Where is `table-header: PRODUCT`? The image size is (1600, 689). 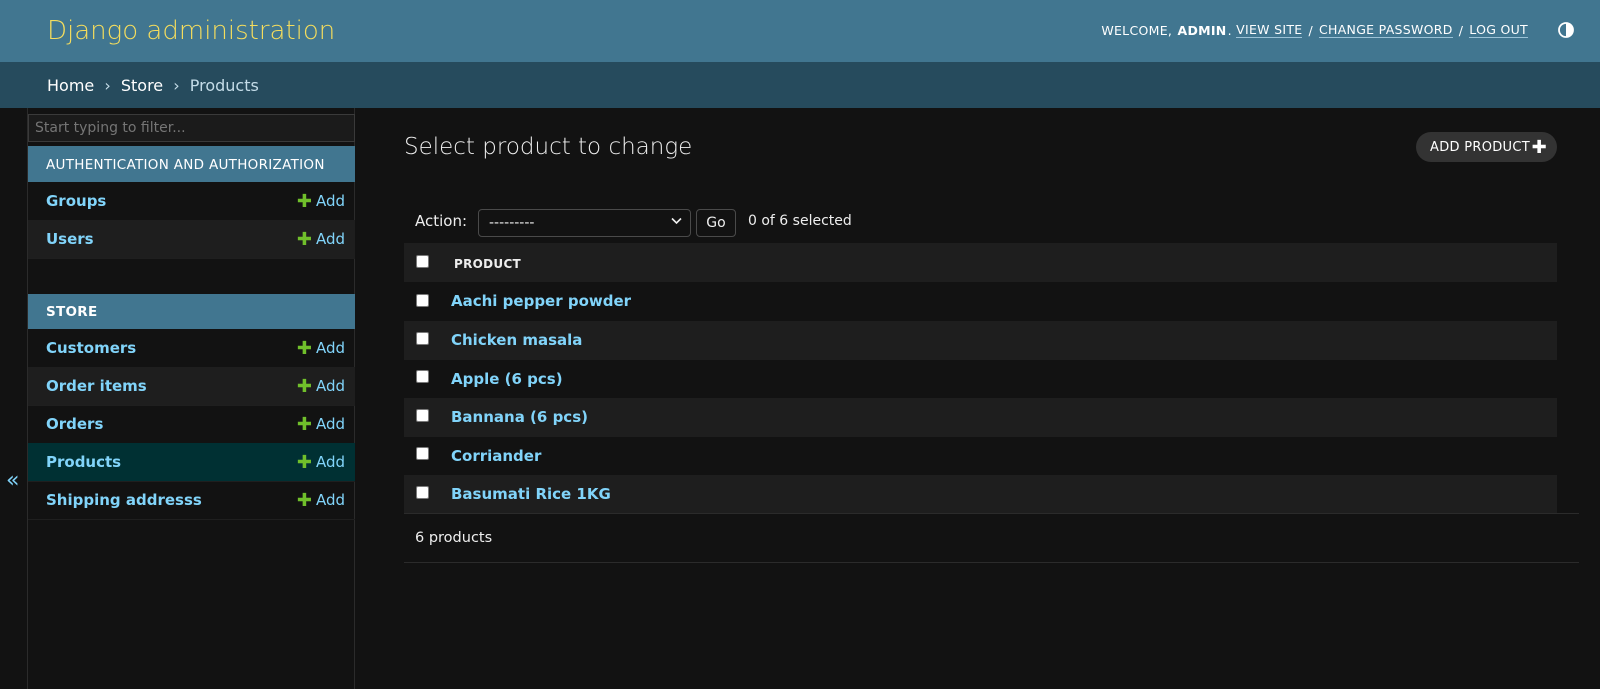
table-header: PRODUCT is located at coordinates (980, 262).